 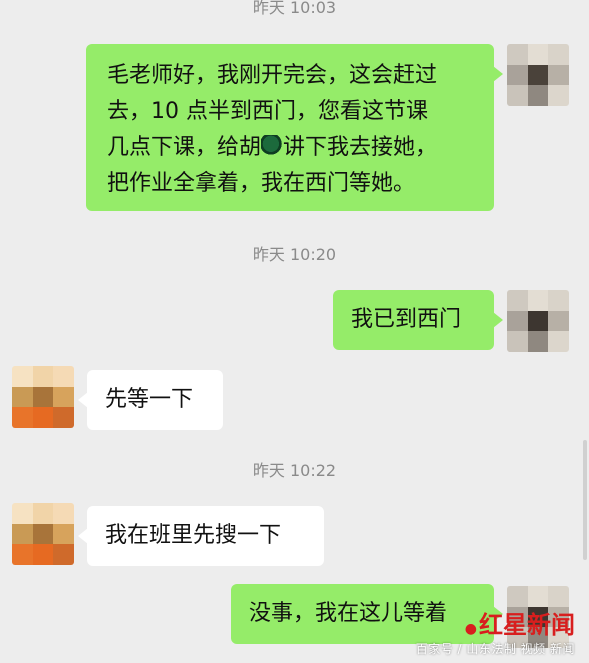 I want to click on message-line: 把作业全拿着，我在西门等她。, so click(x=261, y=183).